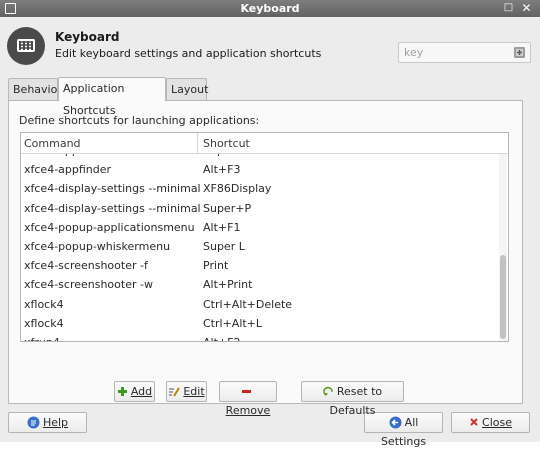 The width and height of the screenshot is (540, 451). I want to click on title-bar: Keyboard □ ✕, so click(270, 8).